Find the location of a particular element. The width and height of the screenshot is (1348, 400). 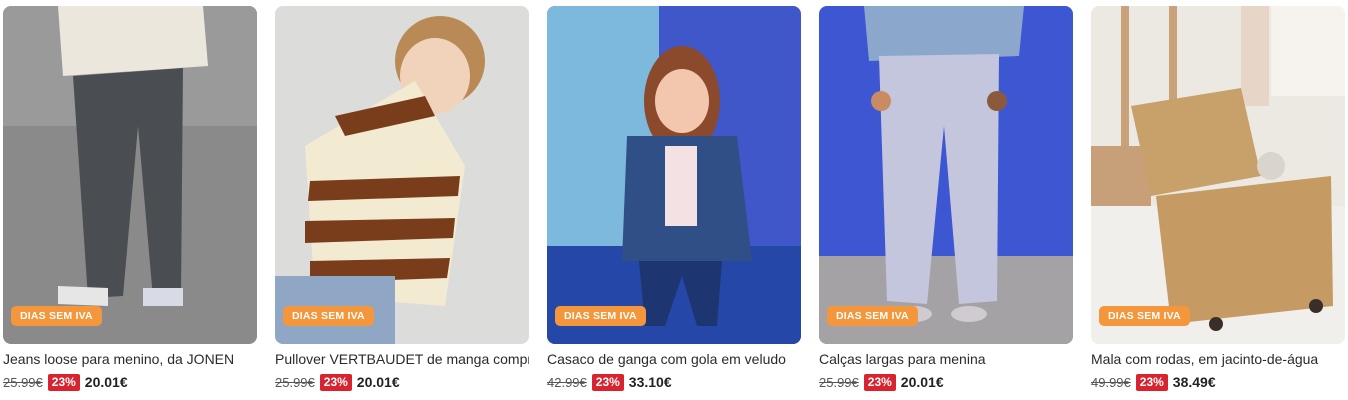

product-name: Pullover VERTBAUDET de manga comprida is located at coordinates (402, 359).